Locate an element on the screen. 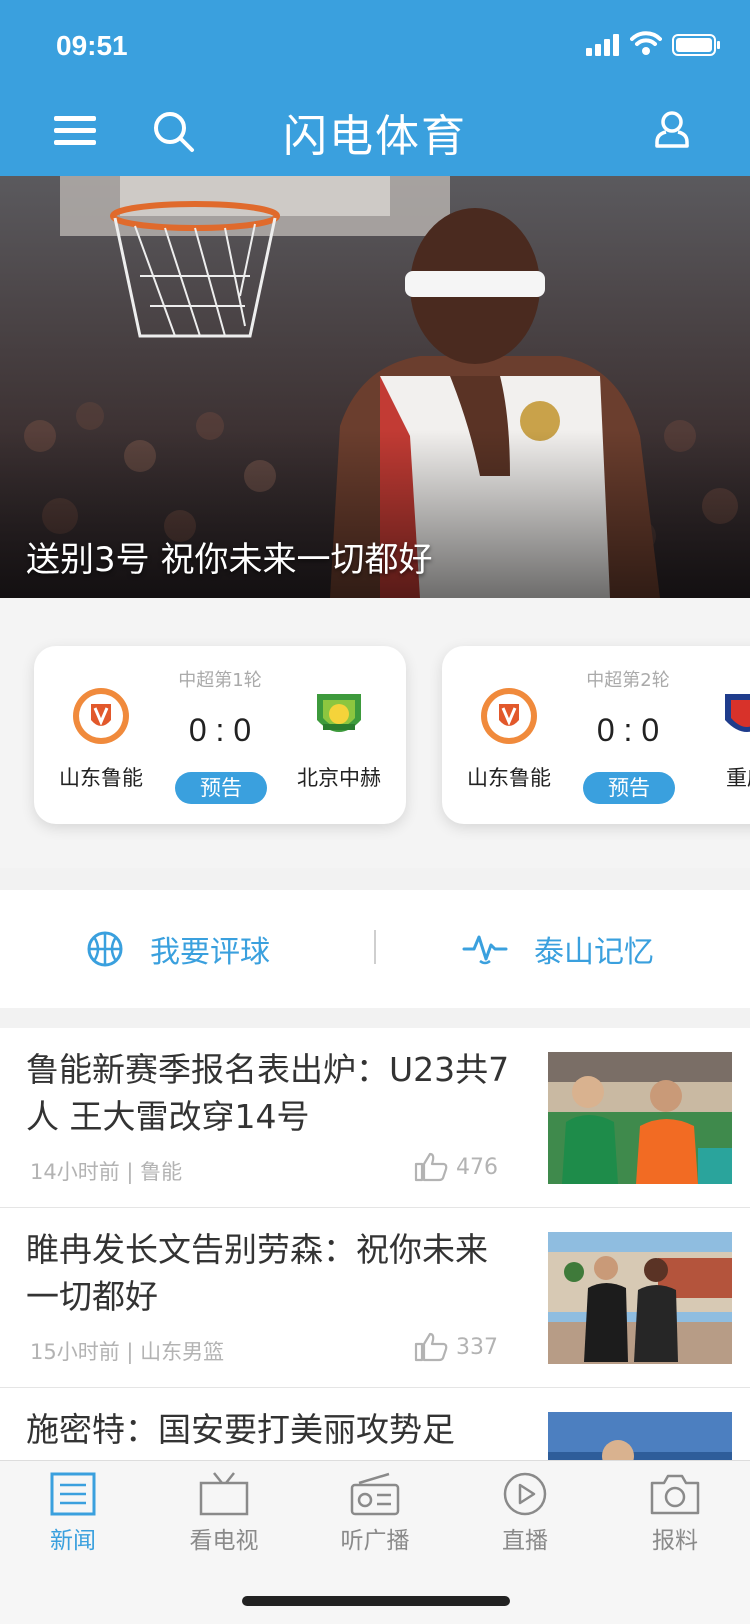 The height and width of the screenshot is (1624, 750). tab-label: 听广播 is located at coordinates (375, 1541).